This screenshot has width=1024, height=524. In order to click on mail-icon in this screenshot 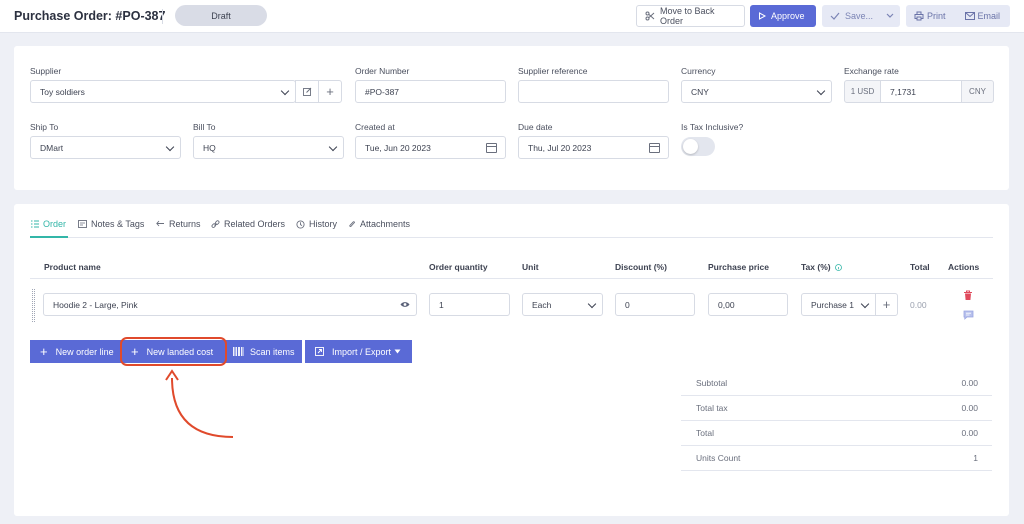, I will do `click(969, 16)`.